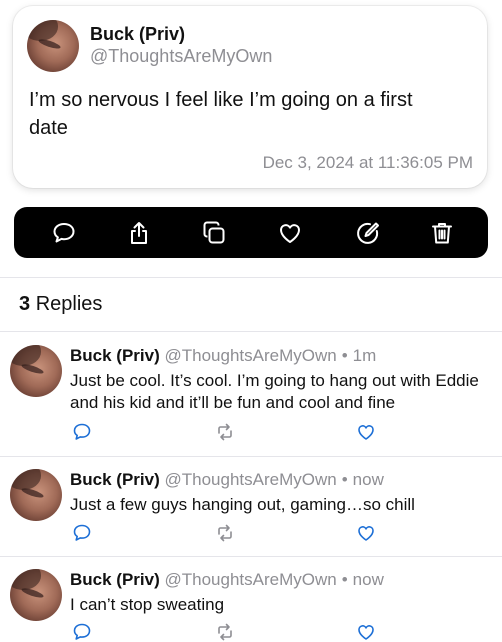 The height and width of the screenshot is (642, 502). Describe the element at coordinates (25, 304) in the screenshot. I see `replies-count: 3` at that location.